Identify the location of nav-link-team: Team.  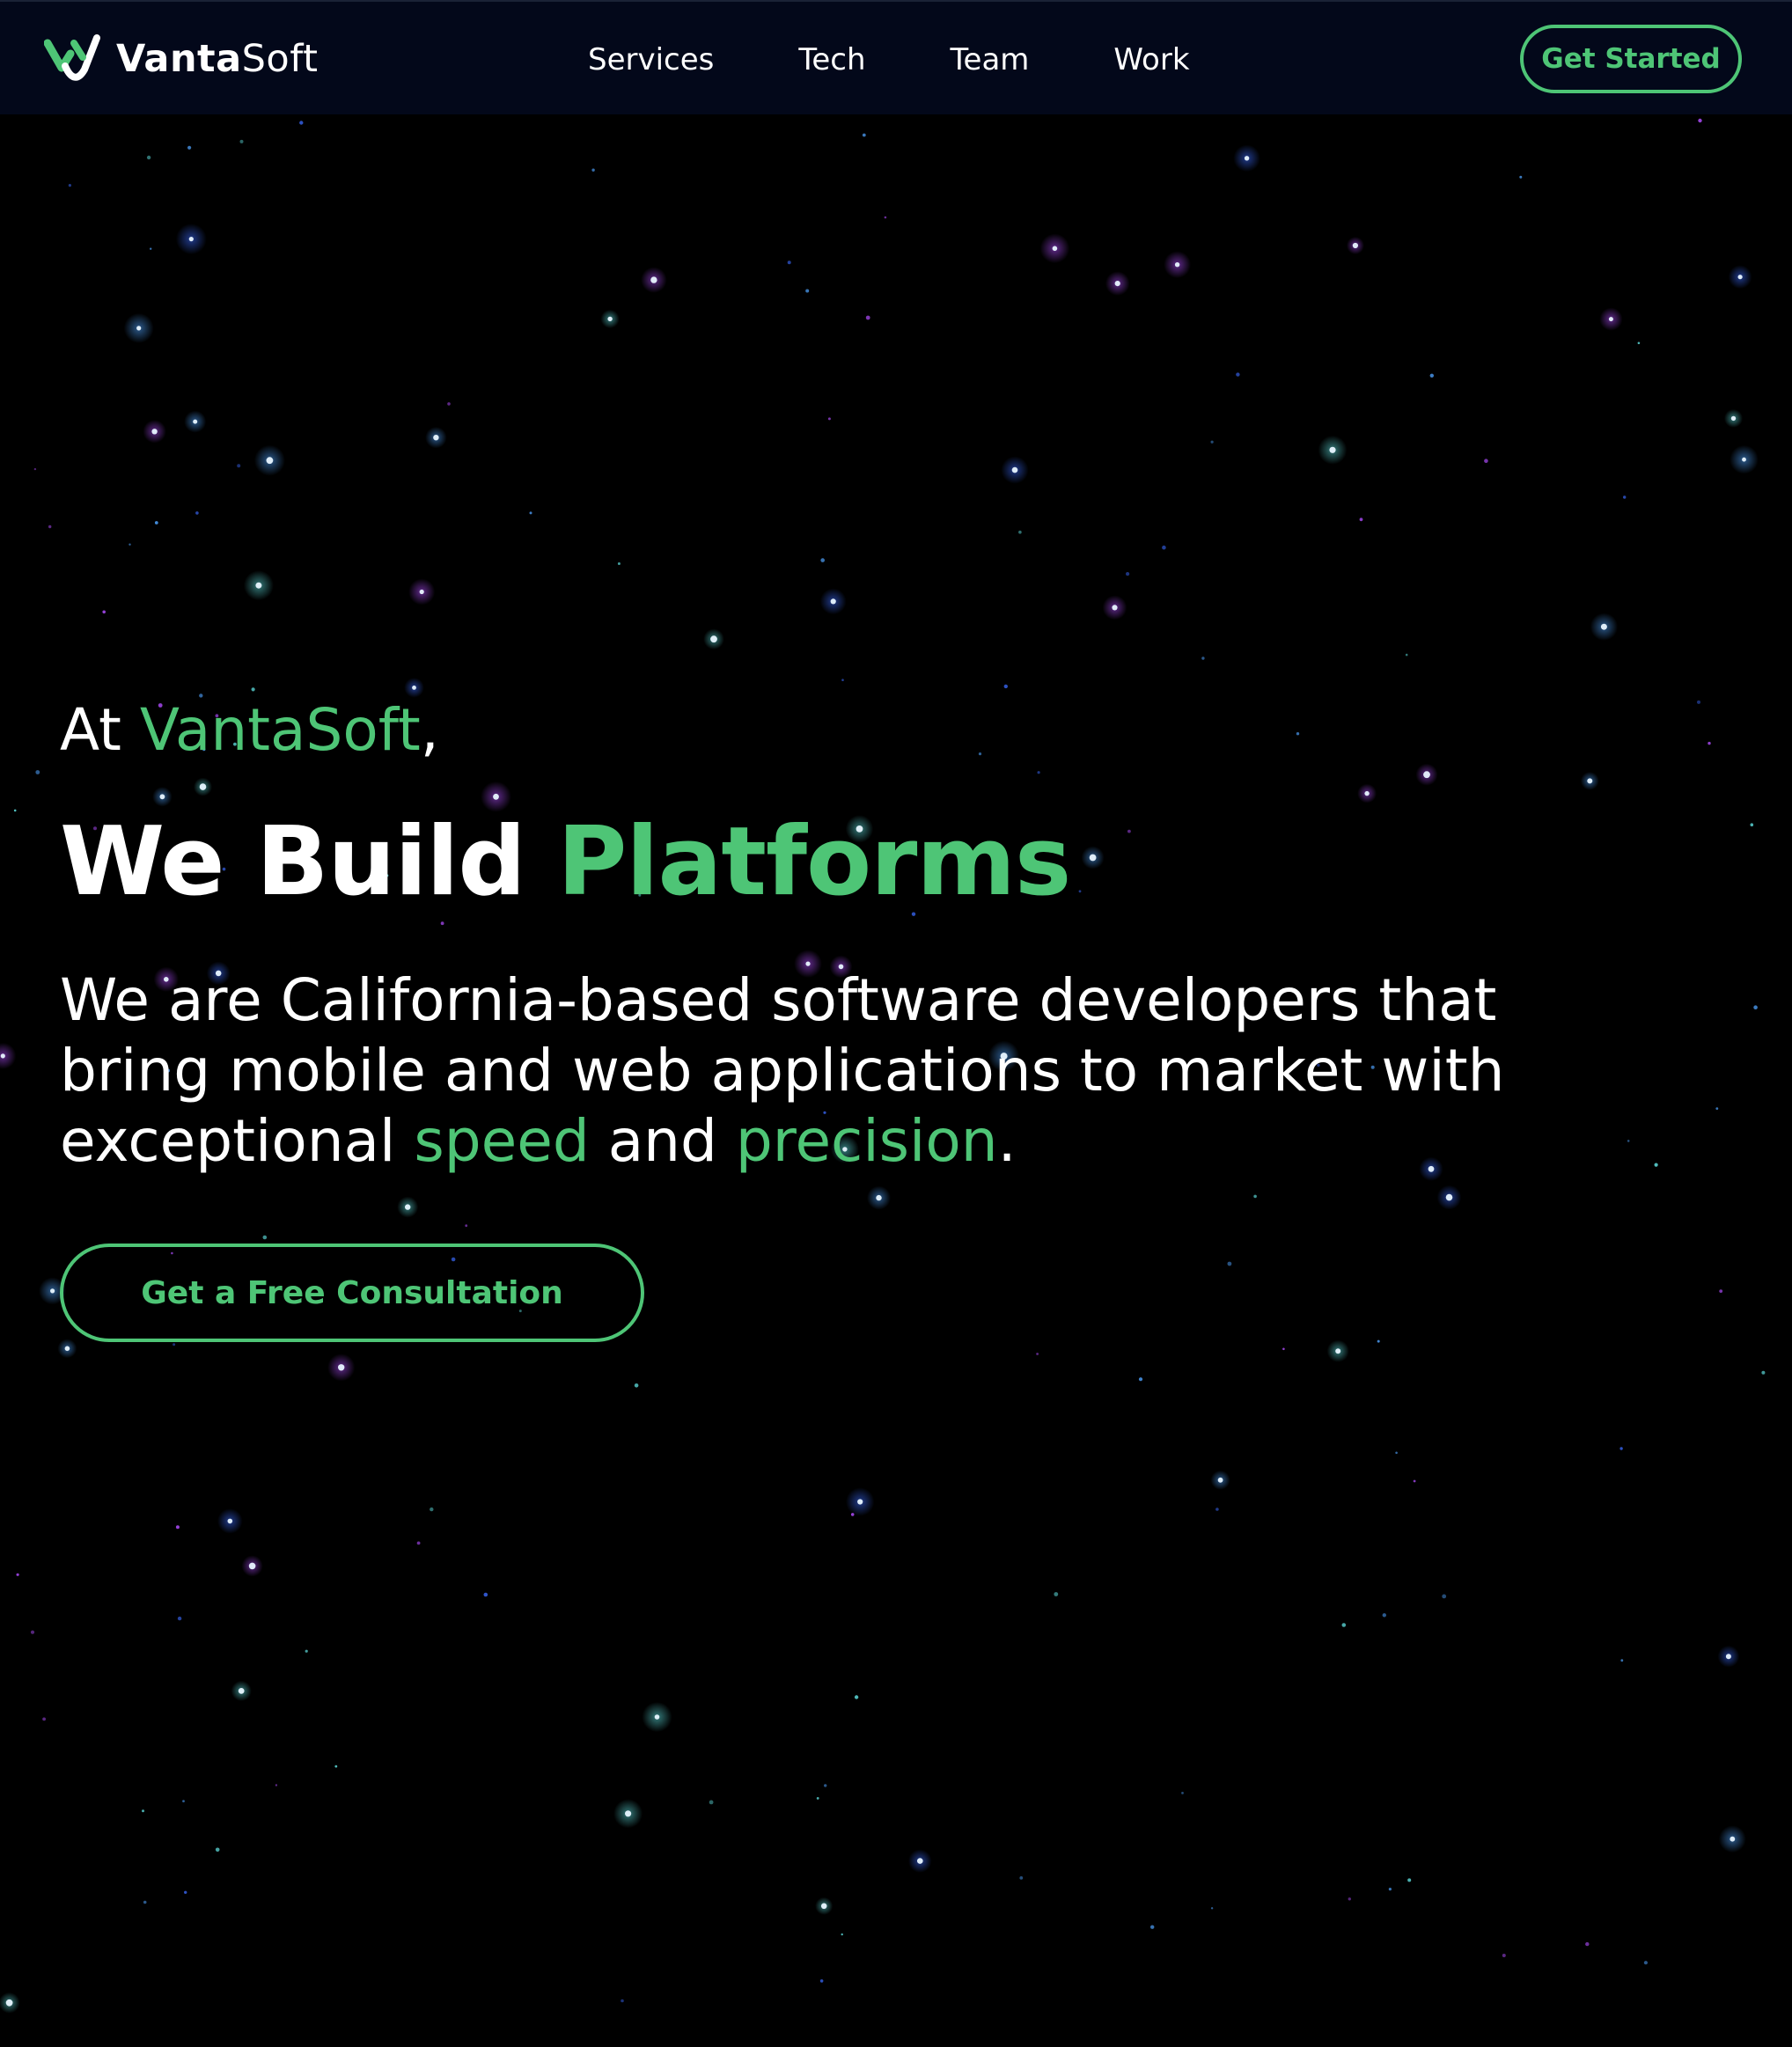
(990, 60).